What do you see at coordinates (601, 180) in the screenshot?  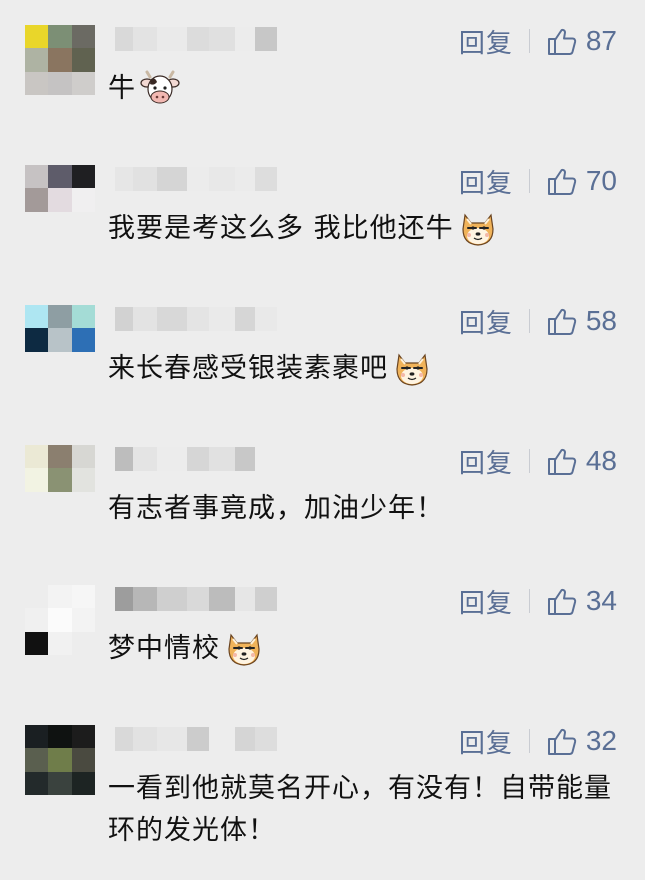 I see `like-count: 70` at bounding box center [601, 180].